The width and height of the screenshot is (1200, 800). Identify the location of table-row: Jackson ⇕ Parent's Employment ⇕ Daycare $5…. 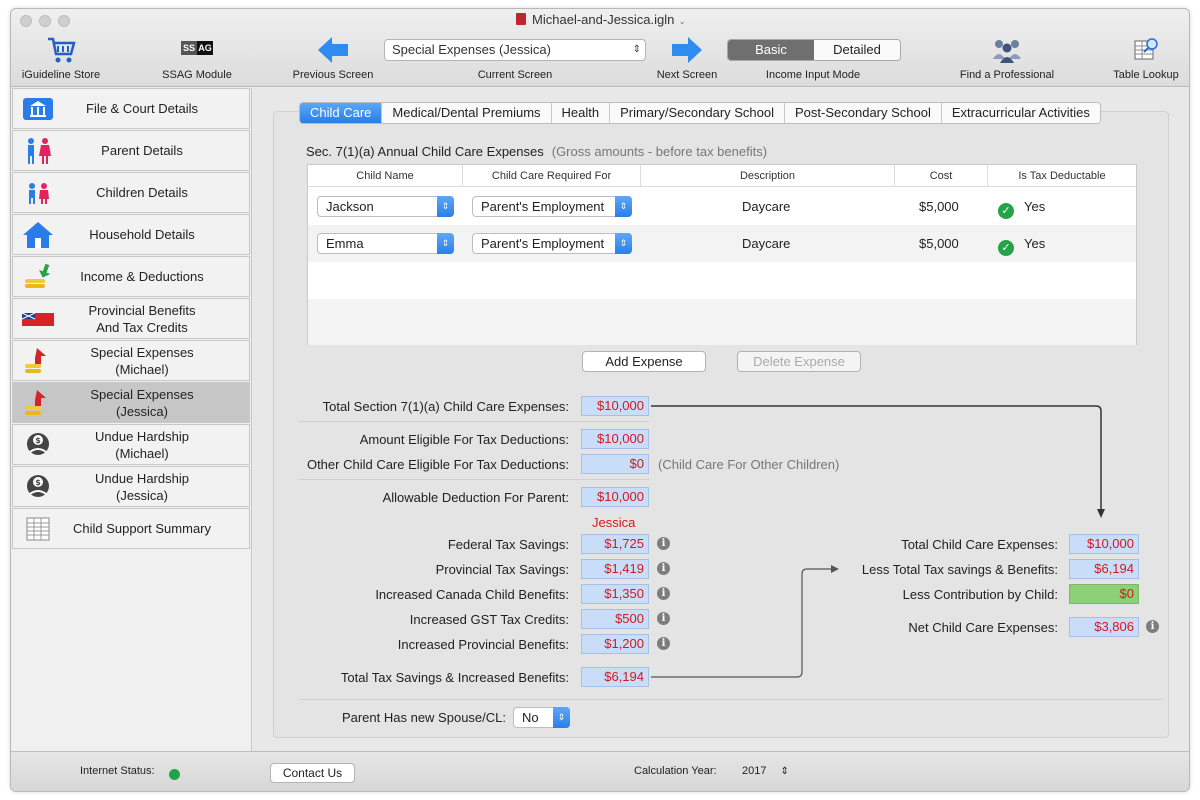
(722, 206).